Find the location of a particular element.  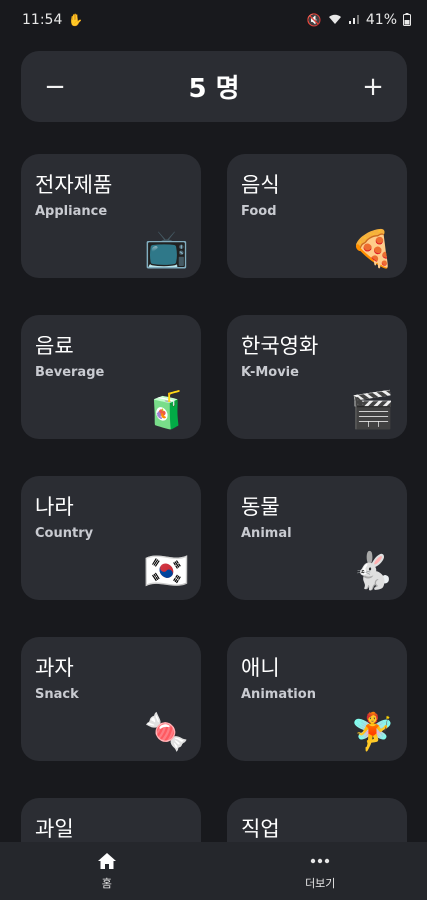

tv-icon: 📺 is located at coordinates (166, 249).